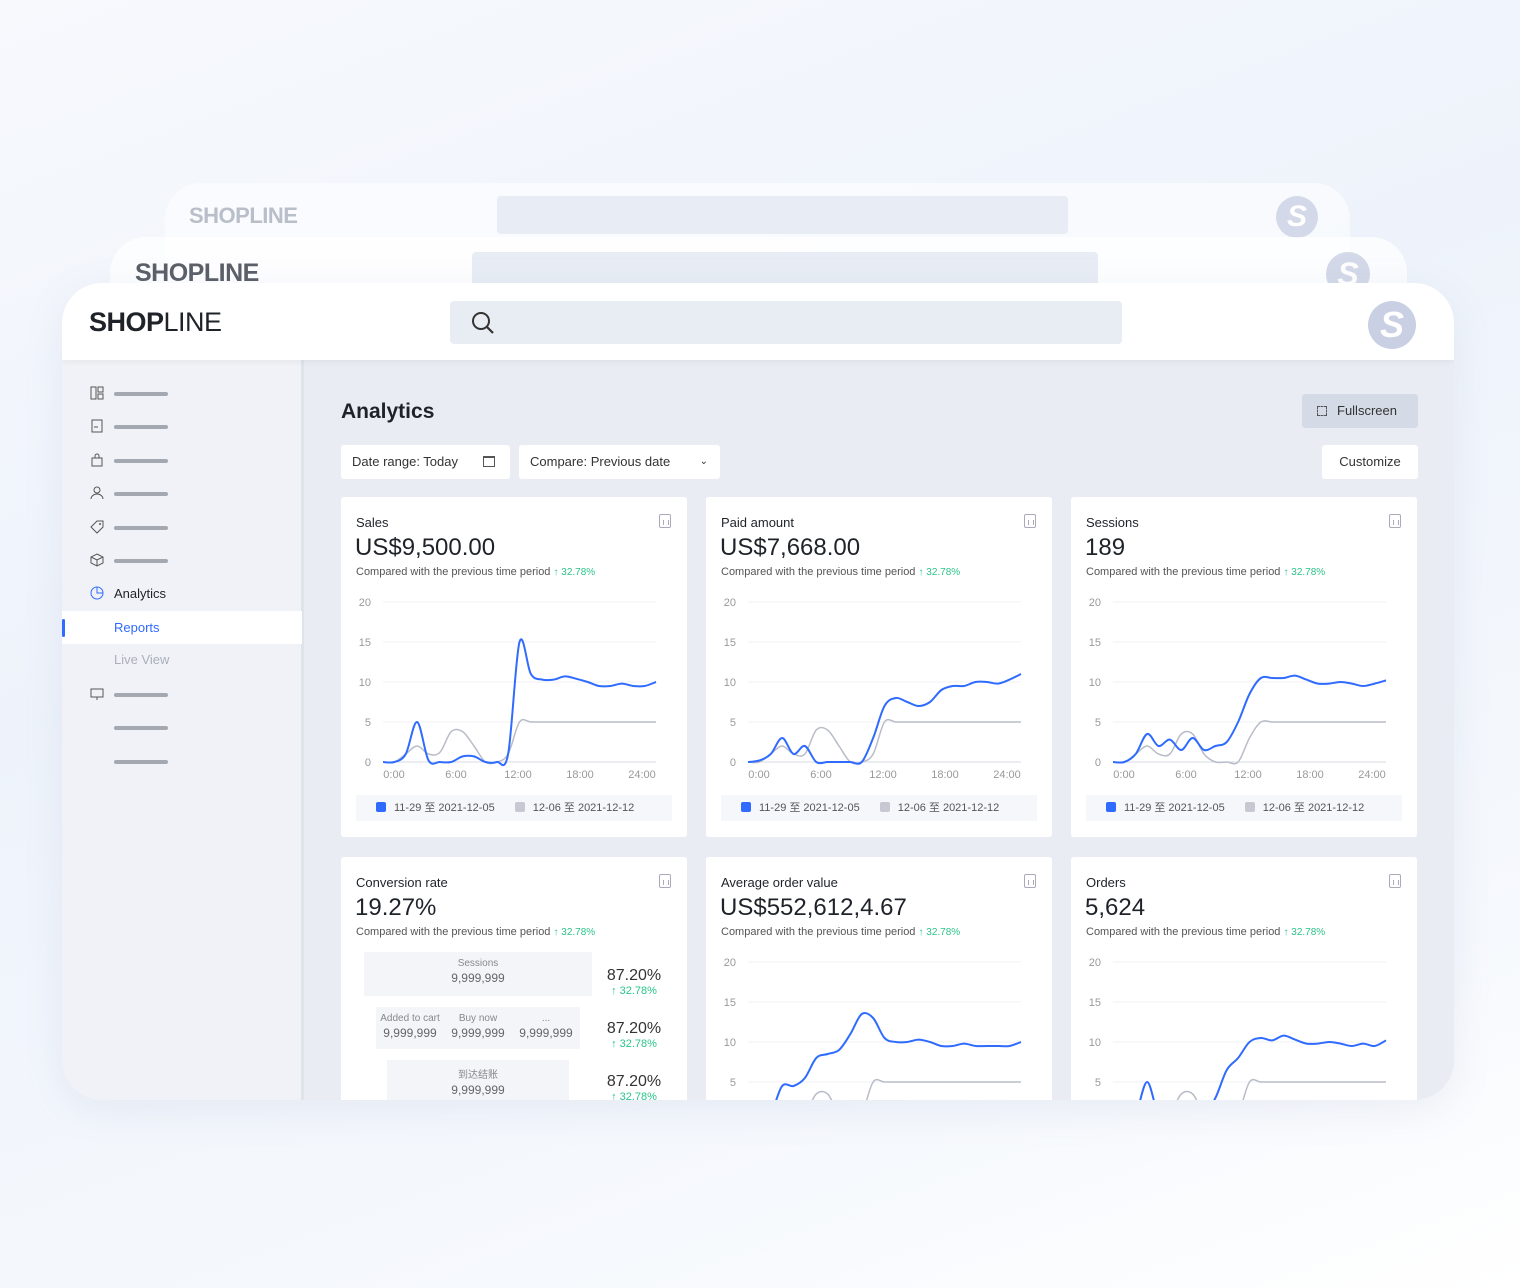 The width and height of the screenshot is (1520, 1288). Describe the element at coordinates (182, 527) in the screenshot. I see `sidebar-item-discounts` at that location.